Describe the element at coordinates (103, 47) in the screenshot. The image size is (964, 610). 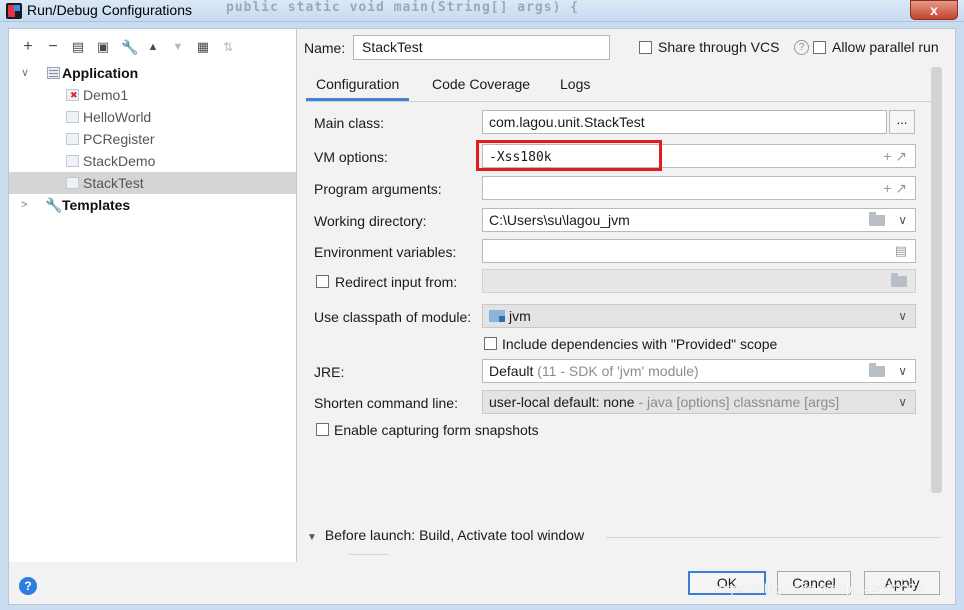
I see `save-icon: ▣` at that location.